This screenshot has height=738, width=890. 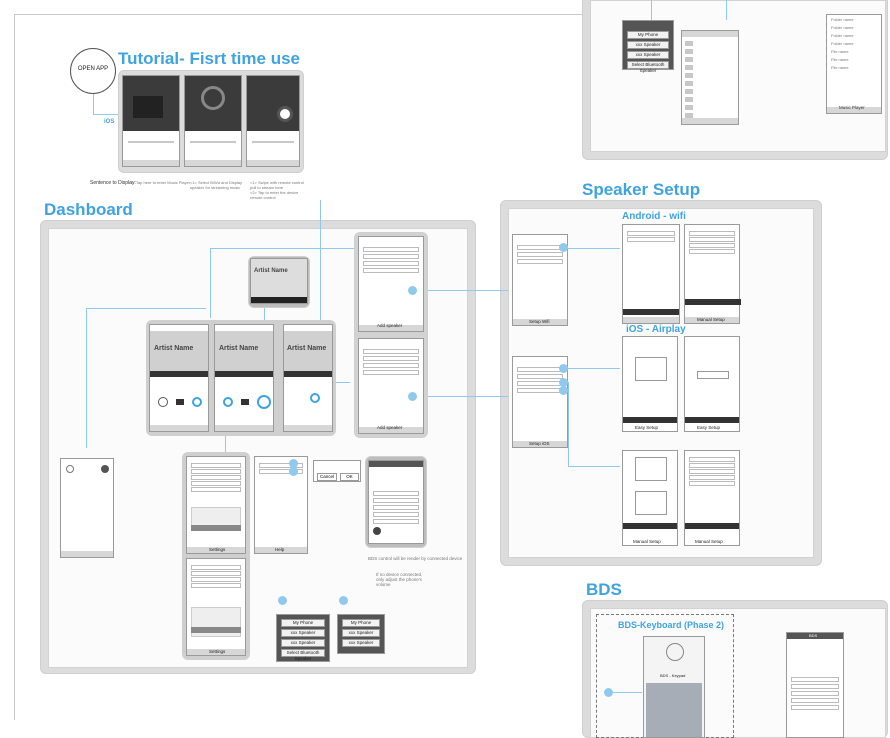 What do you see at coordinates (650, 384) in the screenshot?
I see `ios-easy-setup-1: Easy Setup` at bounding box center [650, 384].